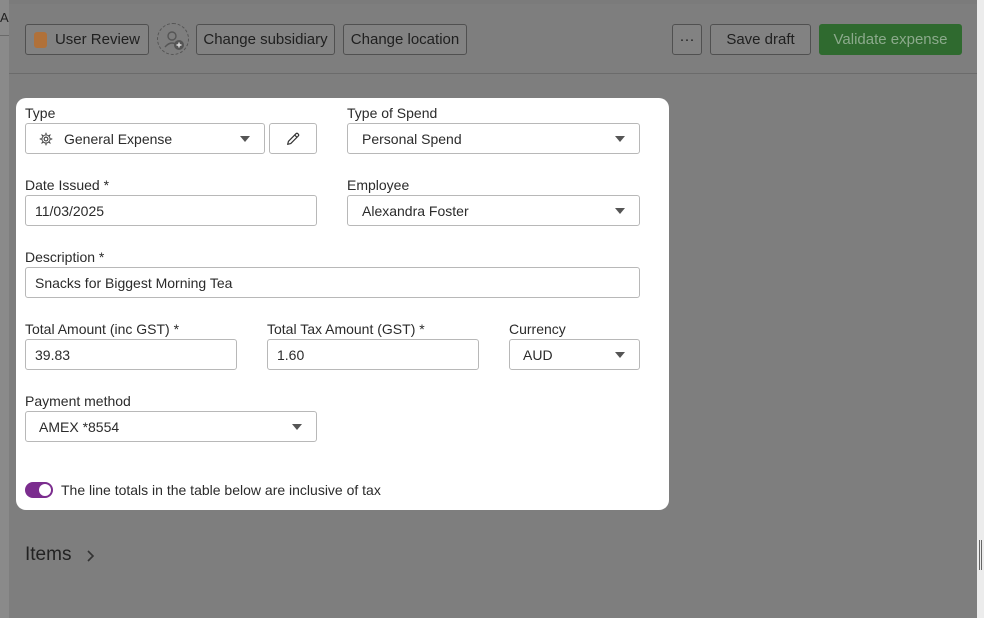  What do you see at coordinates (78, 401) in the screenshot?
I see `payment-method-label: Payment method` at bounding box center [78, 401].